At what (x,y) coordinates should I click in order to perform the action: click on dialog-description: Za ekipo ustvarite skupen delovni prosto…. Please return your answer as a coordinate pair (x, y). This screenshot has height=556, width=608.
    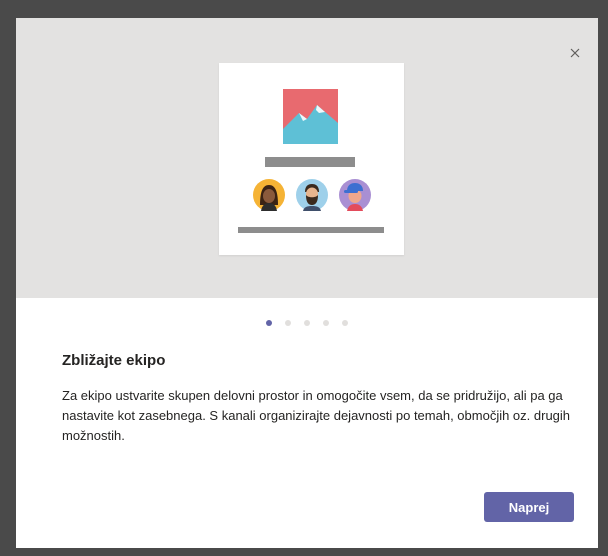
    Looking at the image, I should click on (316, 415).